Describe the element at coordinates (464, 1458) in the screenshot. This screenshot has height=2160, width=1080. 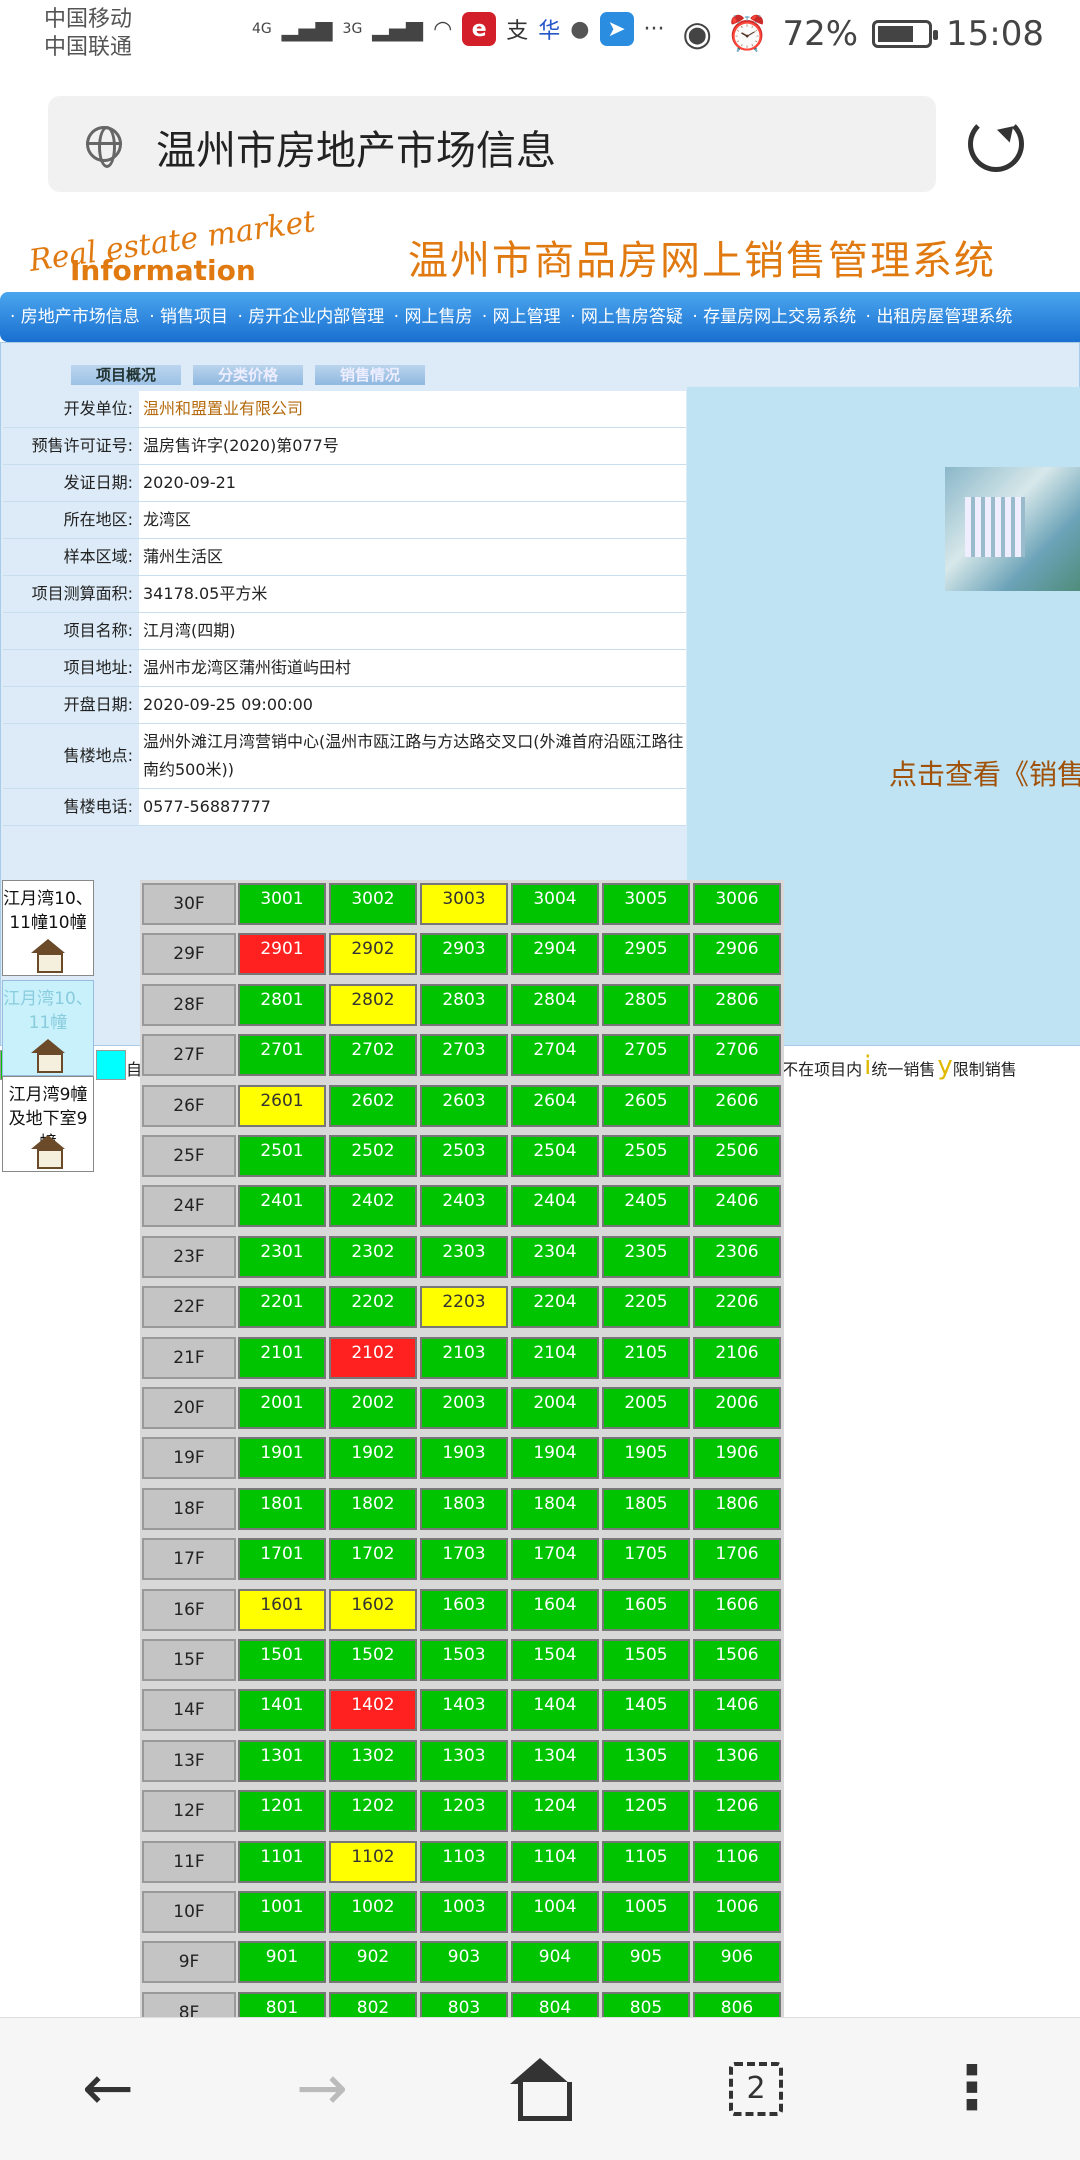
I see `unit-cell: 1903` at that location.